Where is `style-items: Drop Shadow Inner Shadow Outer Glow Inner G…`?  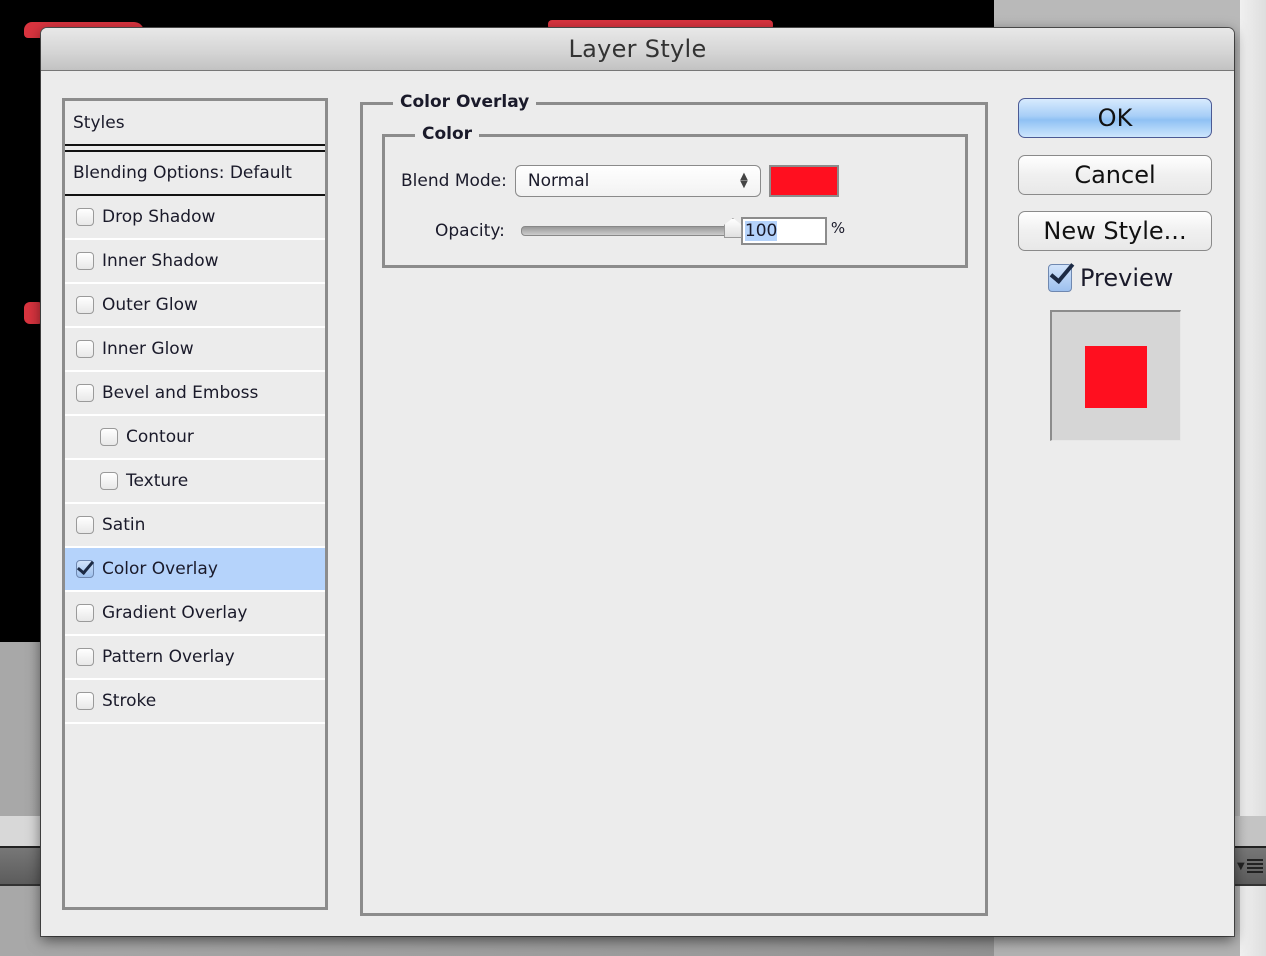 style-items: Drop Shadow Inner Shadow Outer Glow Inner G… is located at coordinates (195, 460).